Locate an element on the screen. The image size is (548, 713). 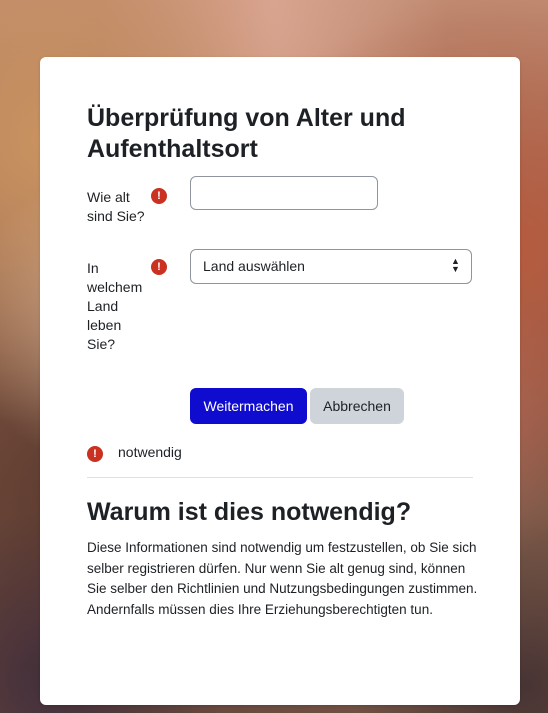
country-select: Land auswählen ▲ ▼ is located at coordinates (331, 266).